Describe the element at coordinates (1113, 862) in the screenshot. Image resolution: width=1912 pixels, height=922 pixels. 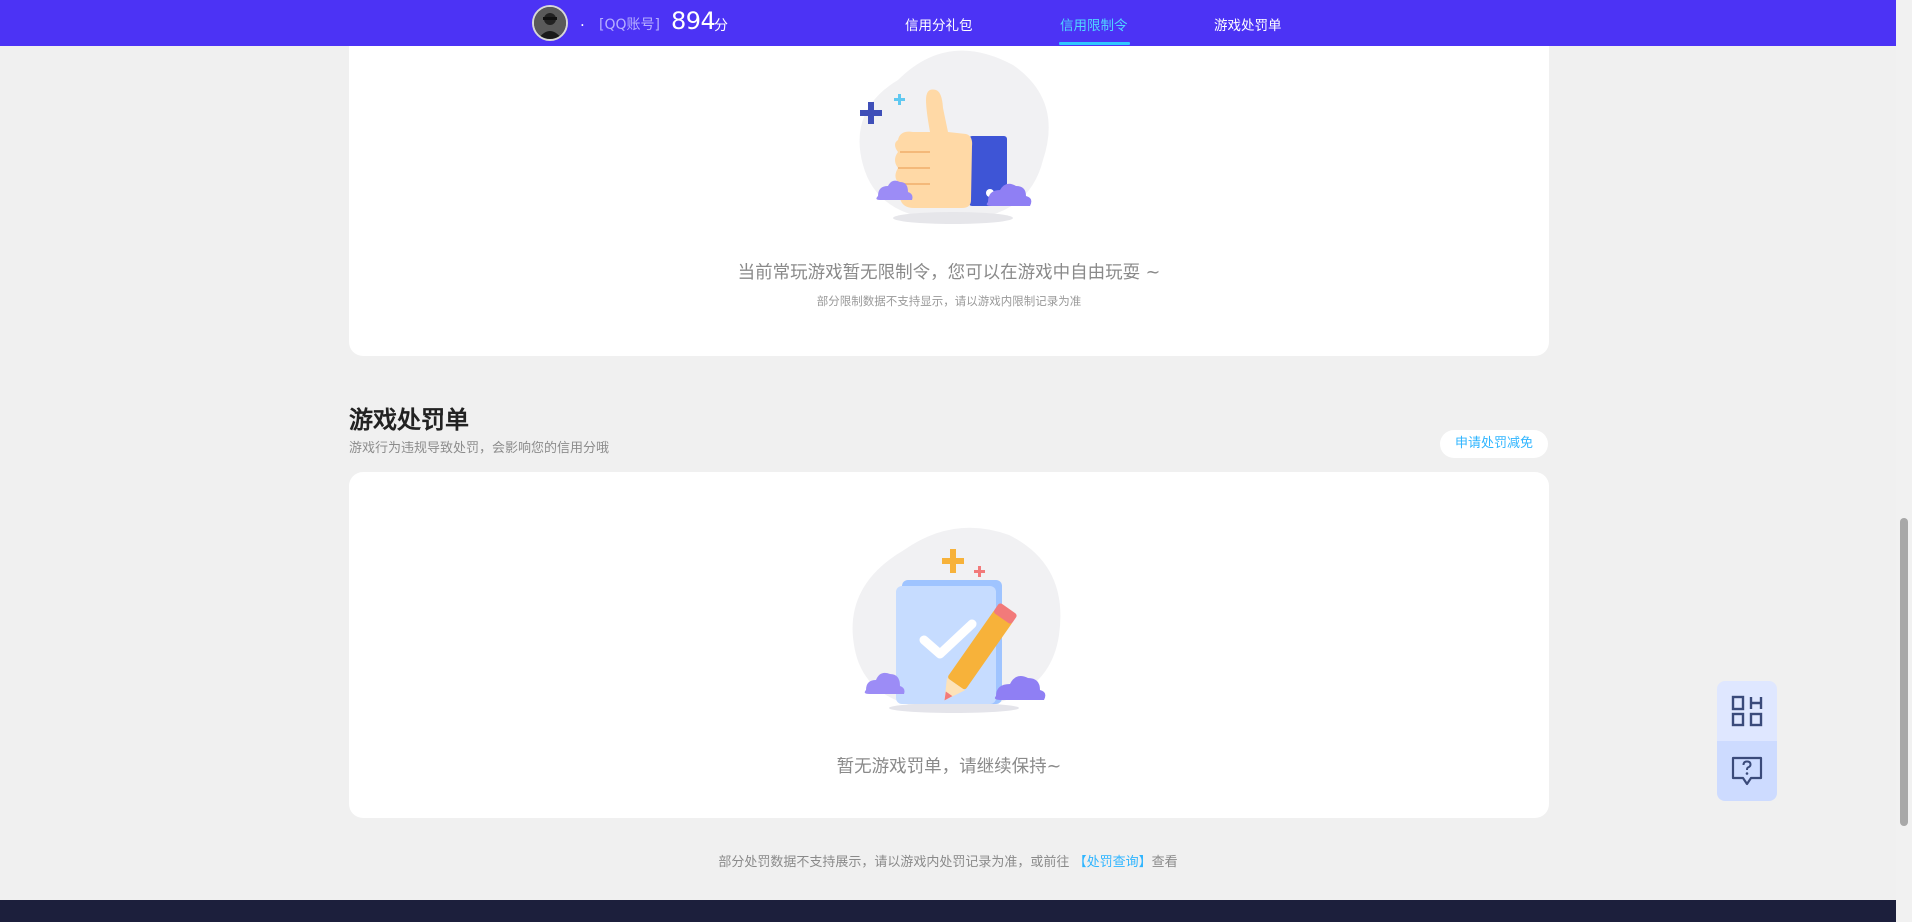
I see `penalty-query-link: 【处罚查询】` at that location.